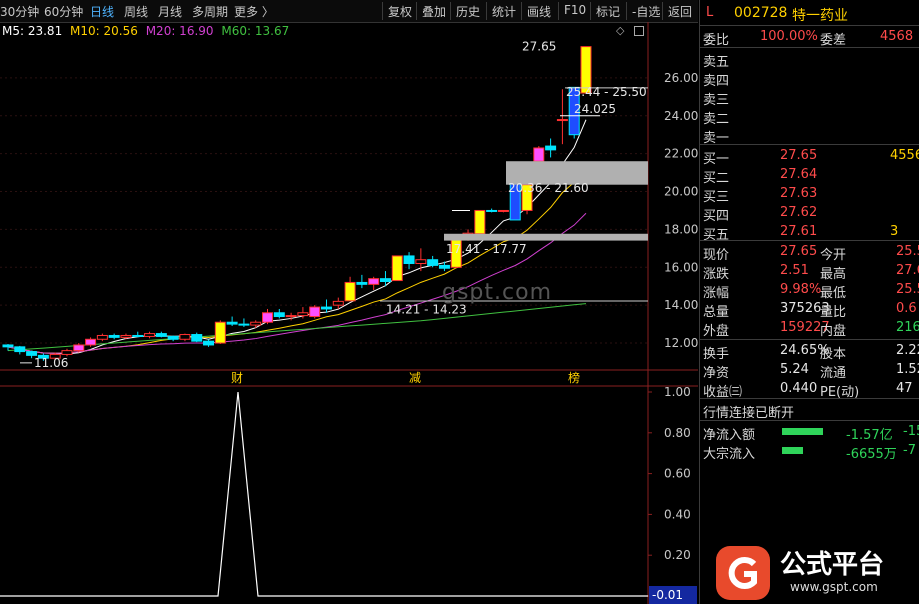 The image size is (919, 604). Describe the element at coordinates (136, 11) in the screenshot. I see `period-tab-3: 周线` at that location.